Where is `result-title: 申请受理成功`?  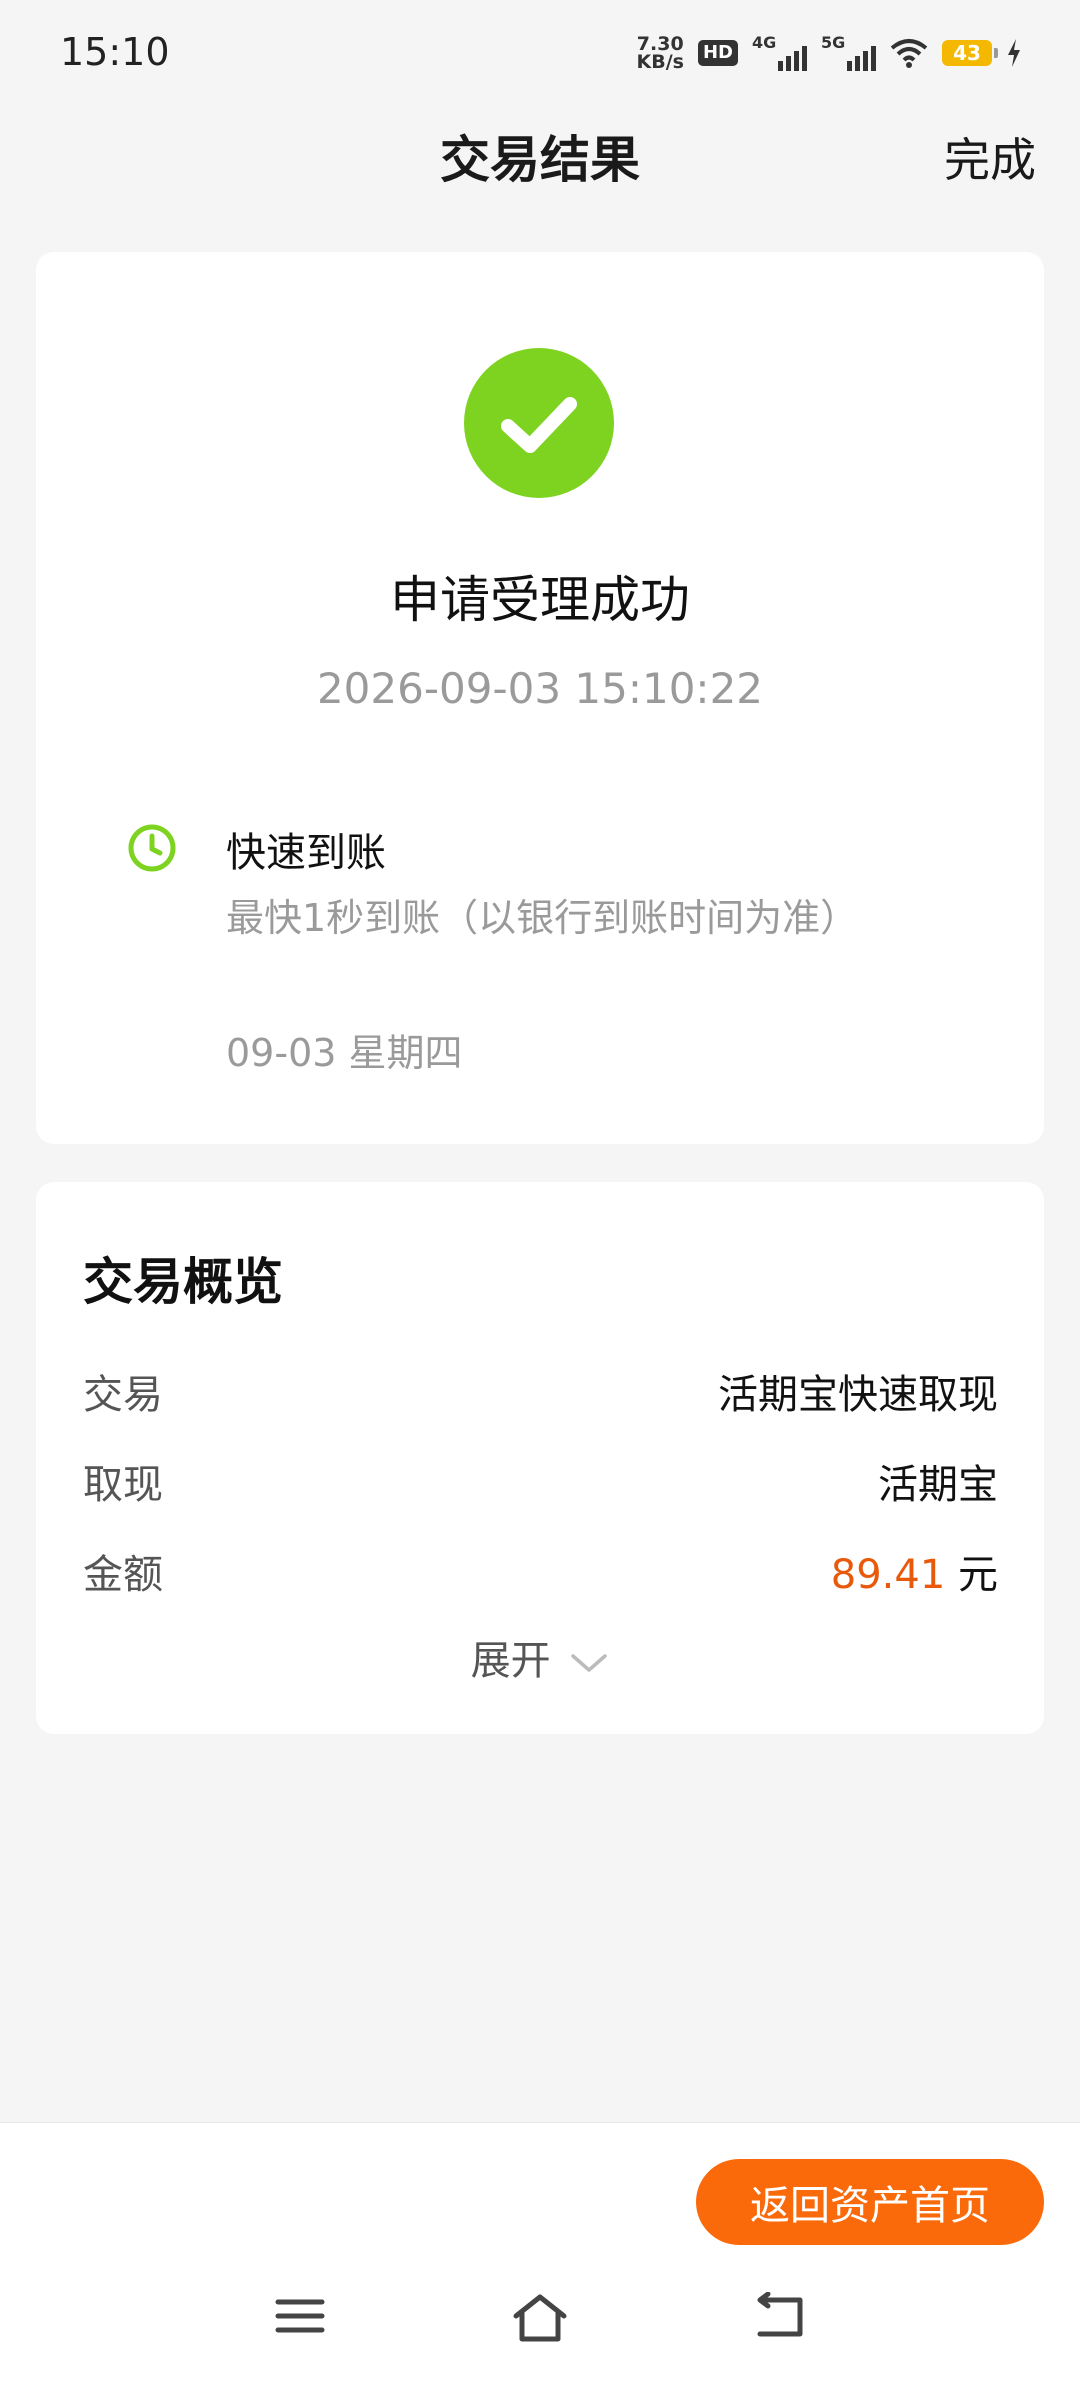 result-title: 申请受理成功 is located at coordinates (540, 600).